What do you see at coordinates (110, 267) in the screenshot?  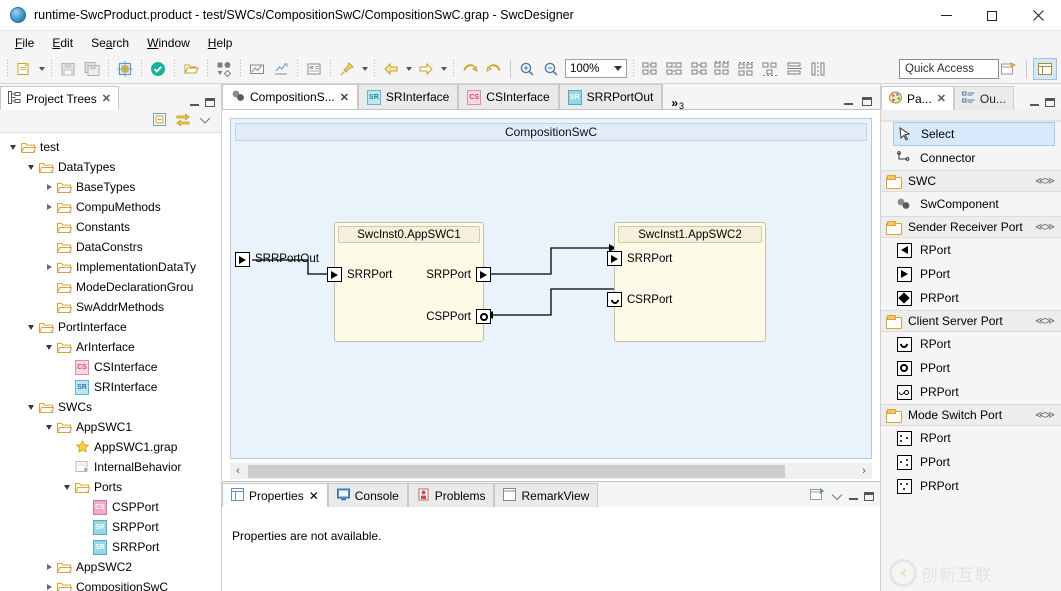 I see `tree-item: ImplementationDataTy` at bounding box center [110, 267].